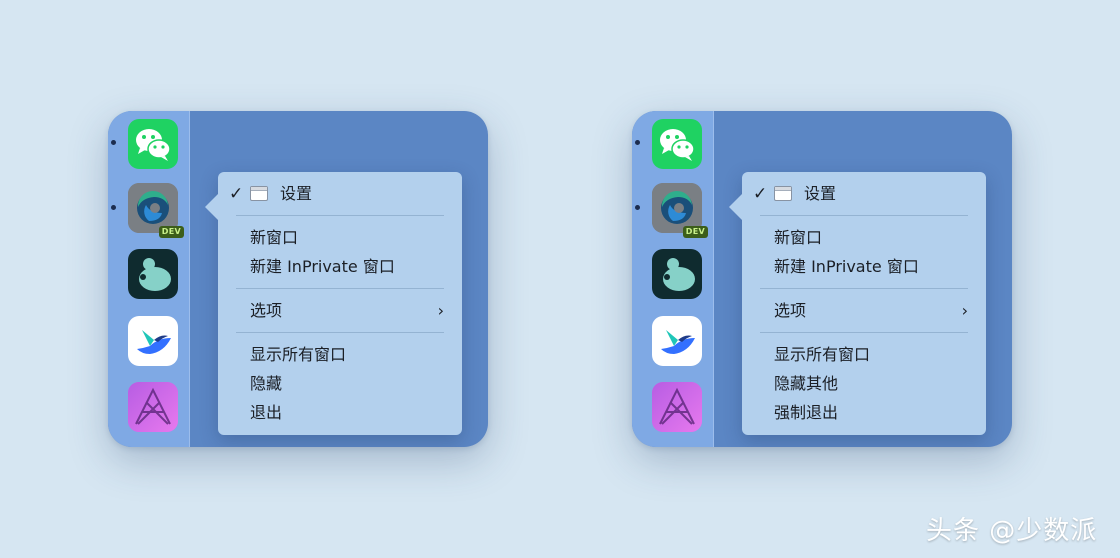  I want to click on watermark: 头条 @少数派, so click(1012, 531).